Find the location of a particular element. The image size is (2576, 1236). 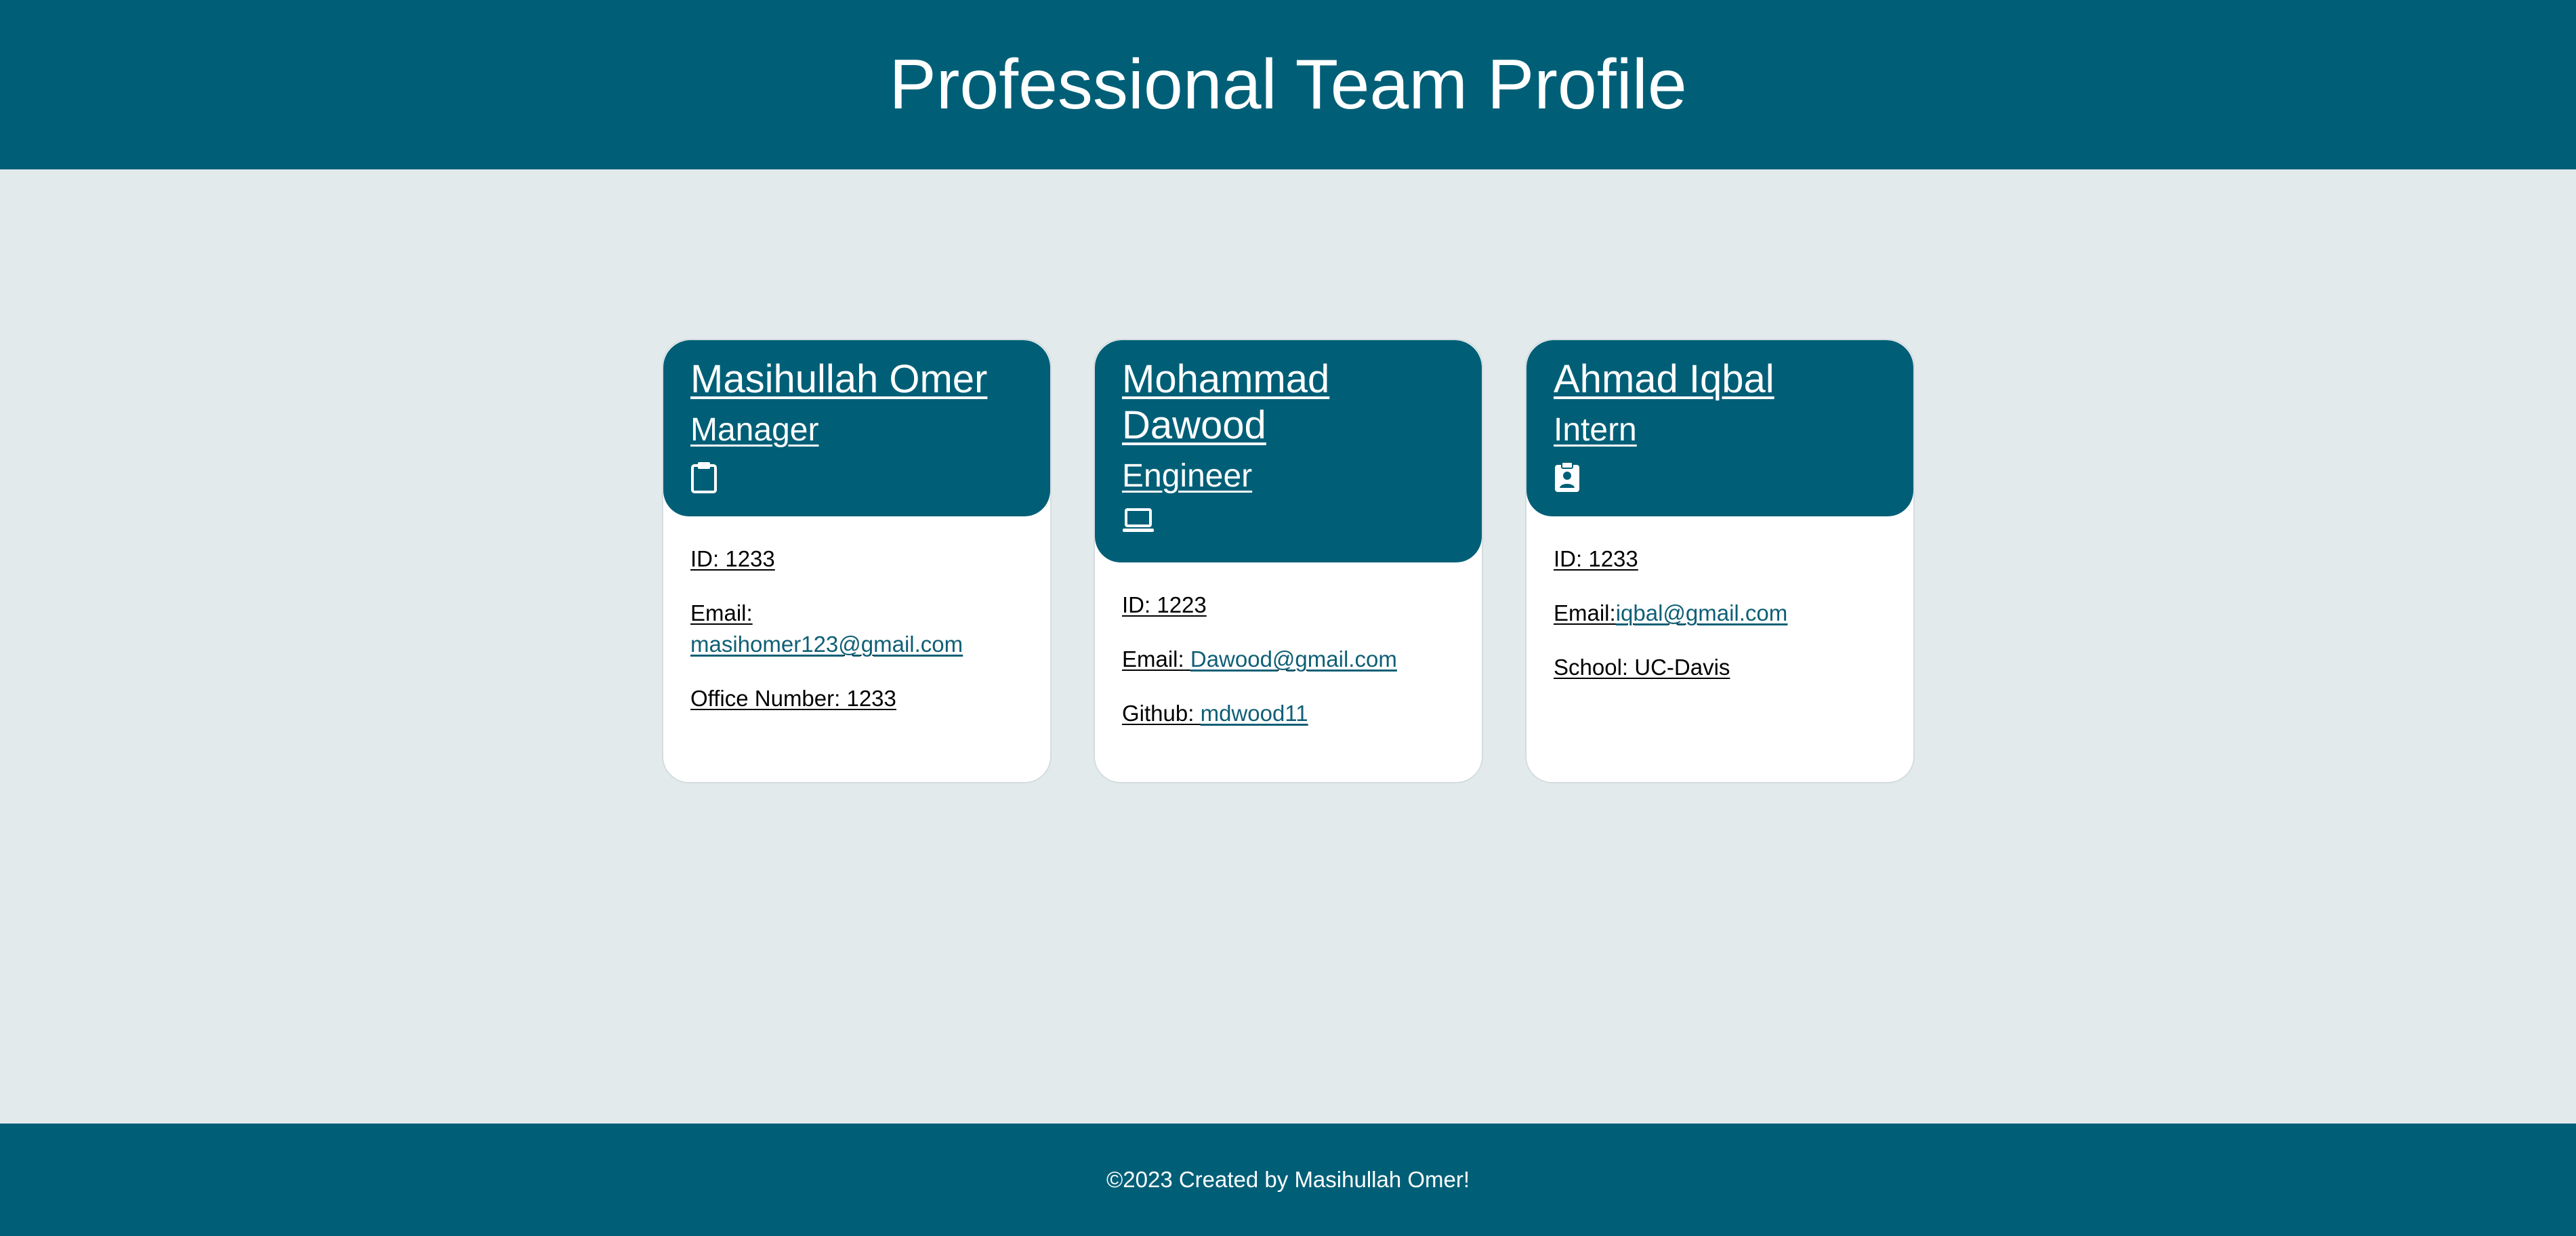

employee-role: Manager is located at coordinates (754, 430).